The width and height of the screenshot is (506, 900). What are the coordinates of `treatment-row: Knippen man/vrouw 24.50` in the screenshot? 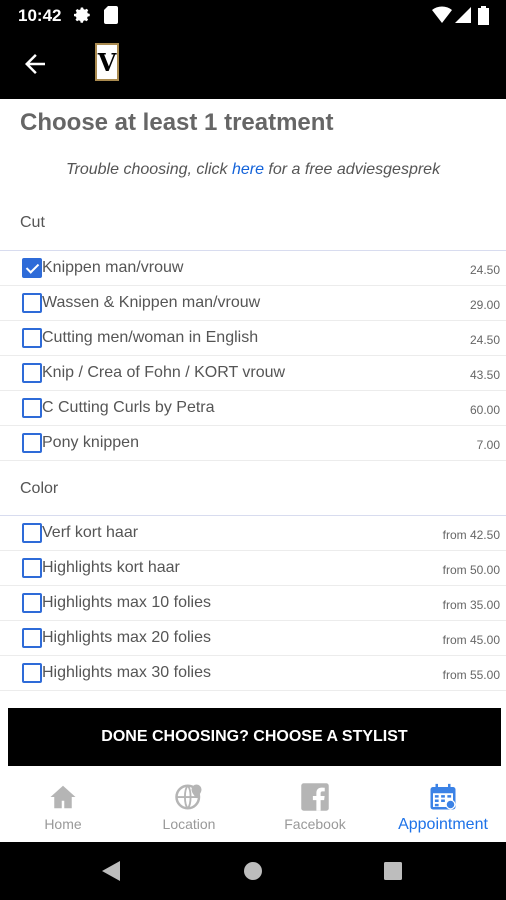 It's located at (253, 268).